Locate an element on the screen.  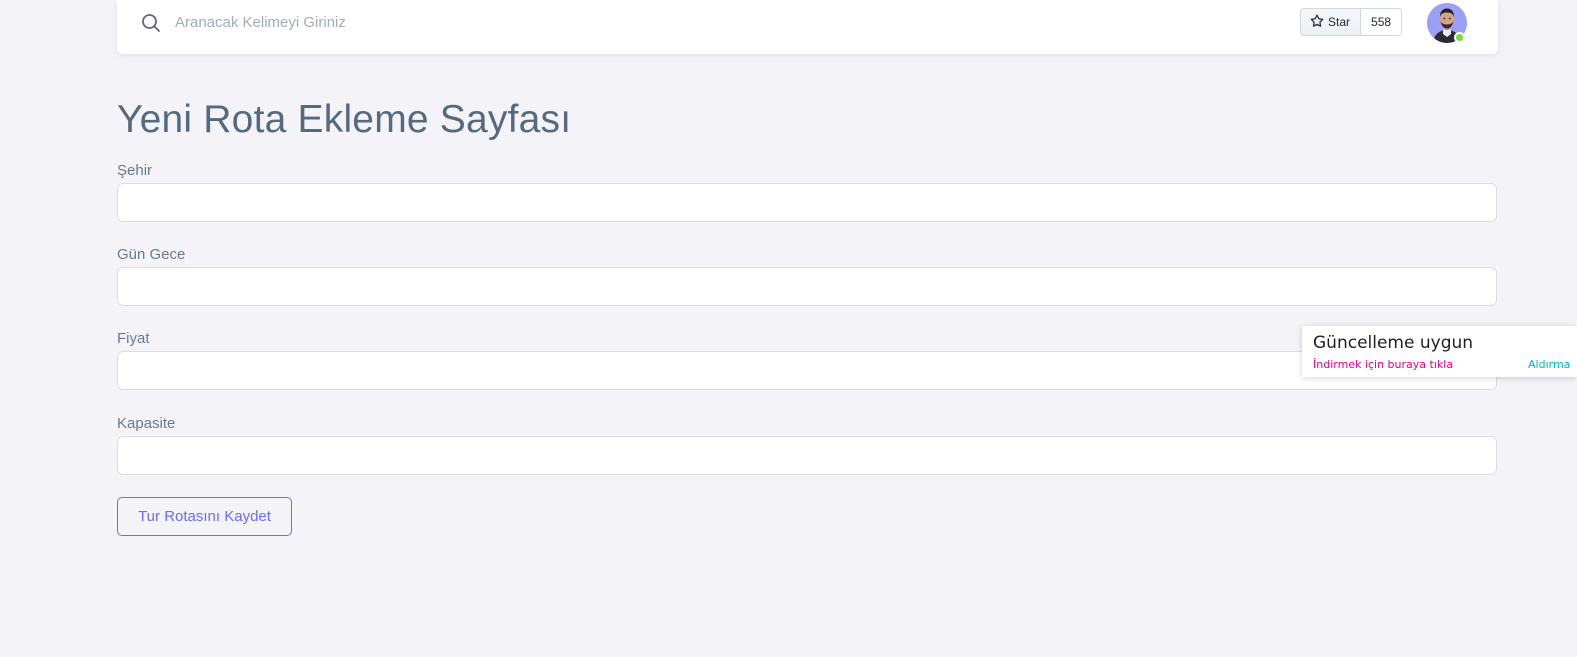
github-star-button: Star is located at coordinates (1331, 22).